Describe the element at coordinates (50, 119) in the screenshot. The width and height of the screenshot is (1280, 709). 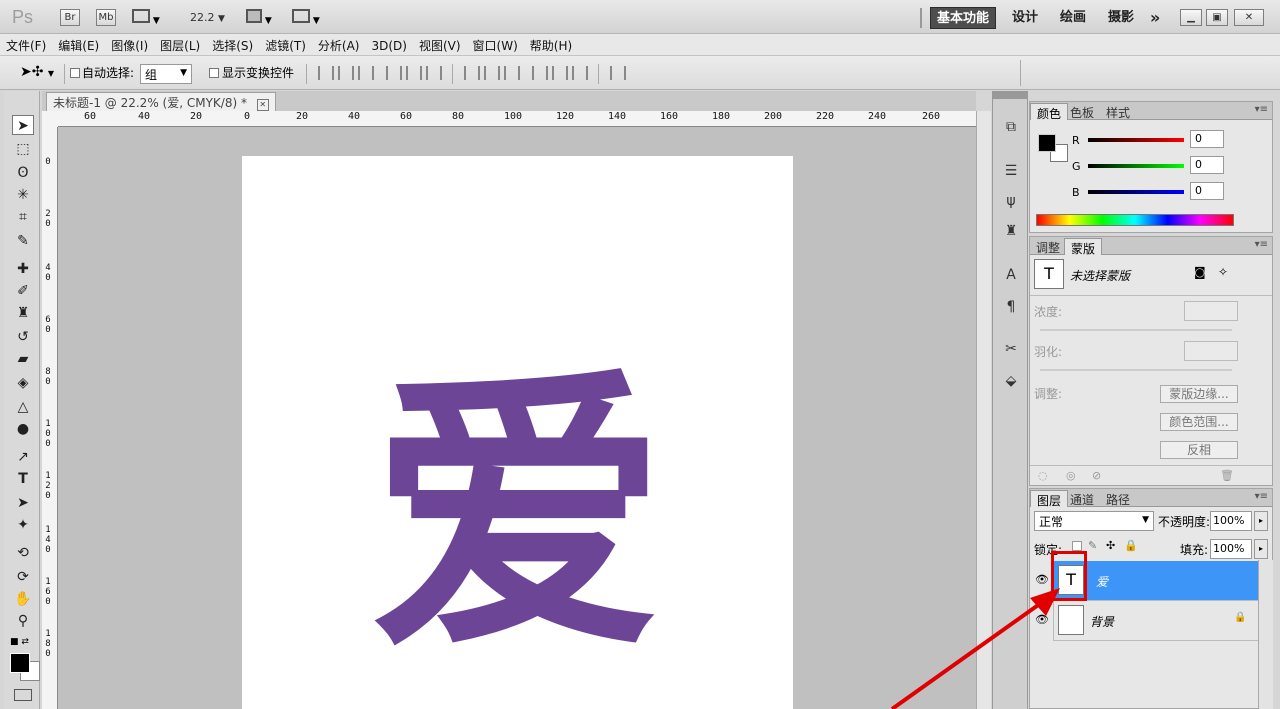
I see `ruler-origin` at that location.